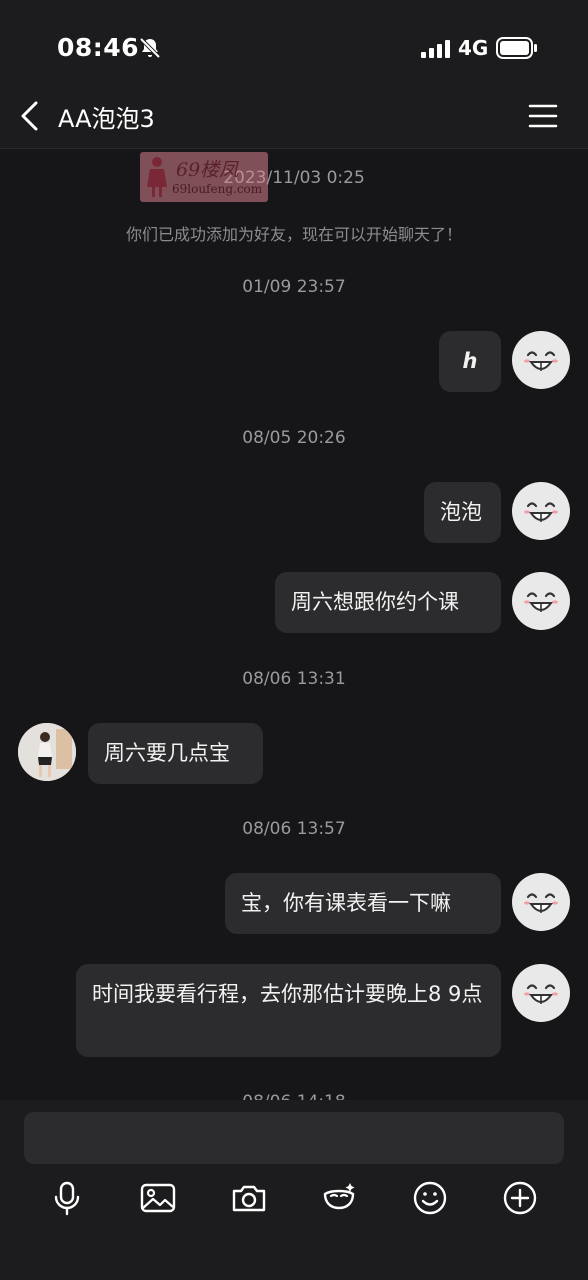 The height and width of the screenshot is (1280, 588). Describe the element at coordinates (294, 1190) in the screenshot. I see `input-area` at that location.